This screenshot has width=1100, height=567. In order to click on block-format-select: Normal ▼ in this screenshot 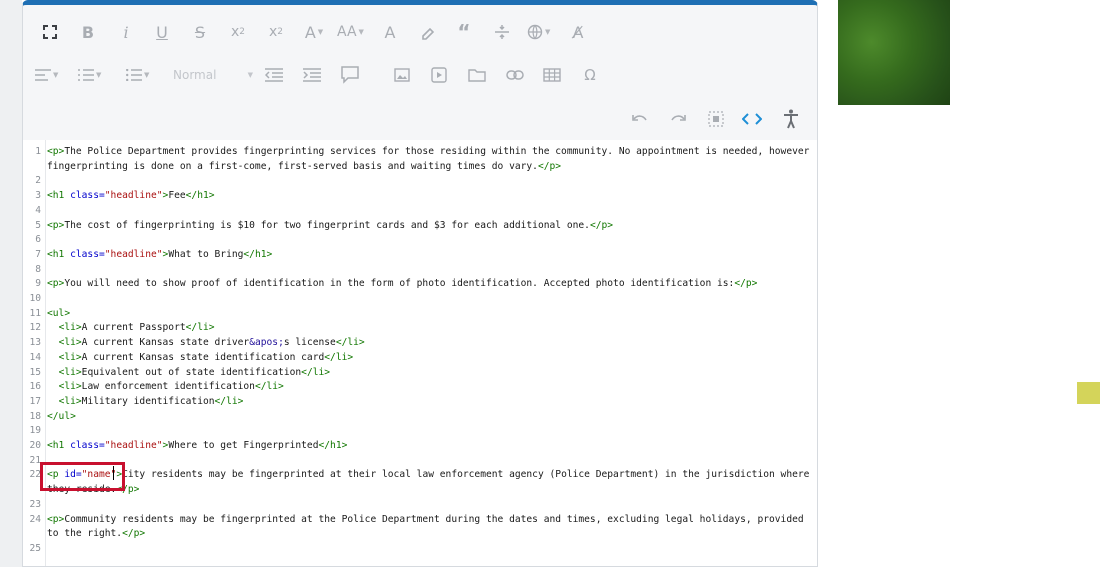, I will do `click(213, 75)`.